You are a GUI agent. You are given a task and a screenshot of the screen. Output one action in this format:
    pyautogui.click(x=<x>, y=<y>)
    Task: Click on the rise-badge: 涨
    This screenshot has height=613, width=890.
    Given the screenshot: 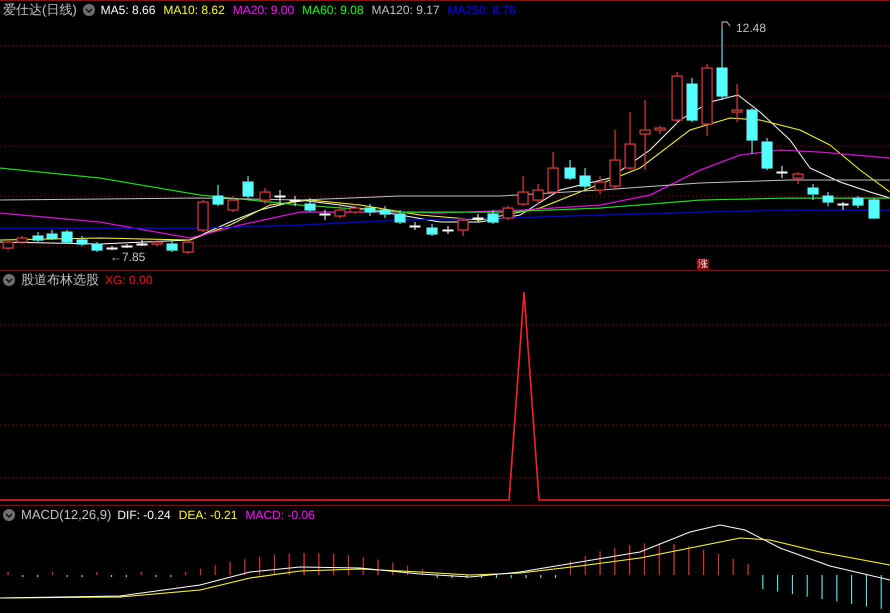 What is the action you would take?
    pyautogui.click(x=703, y=265)
    